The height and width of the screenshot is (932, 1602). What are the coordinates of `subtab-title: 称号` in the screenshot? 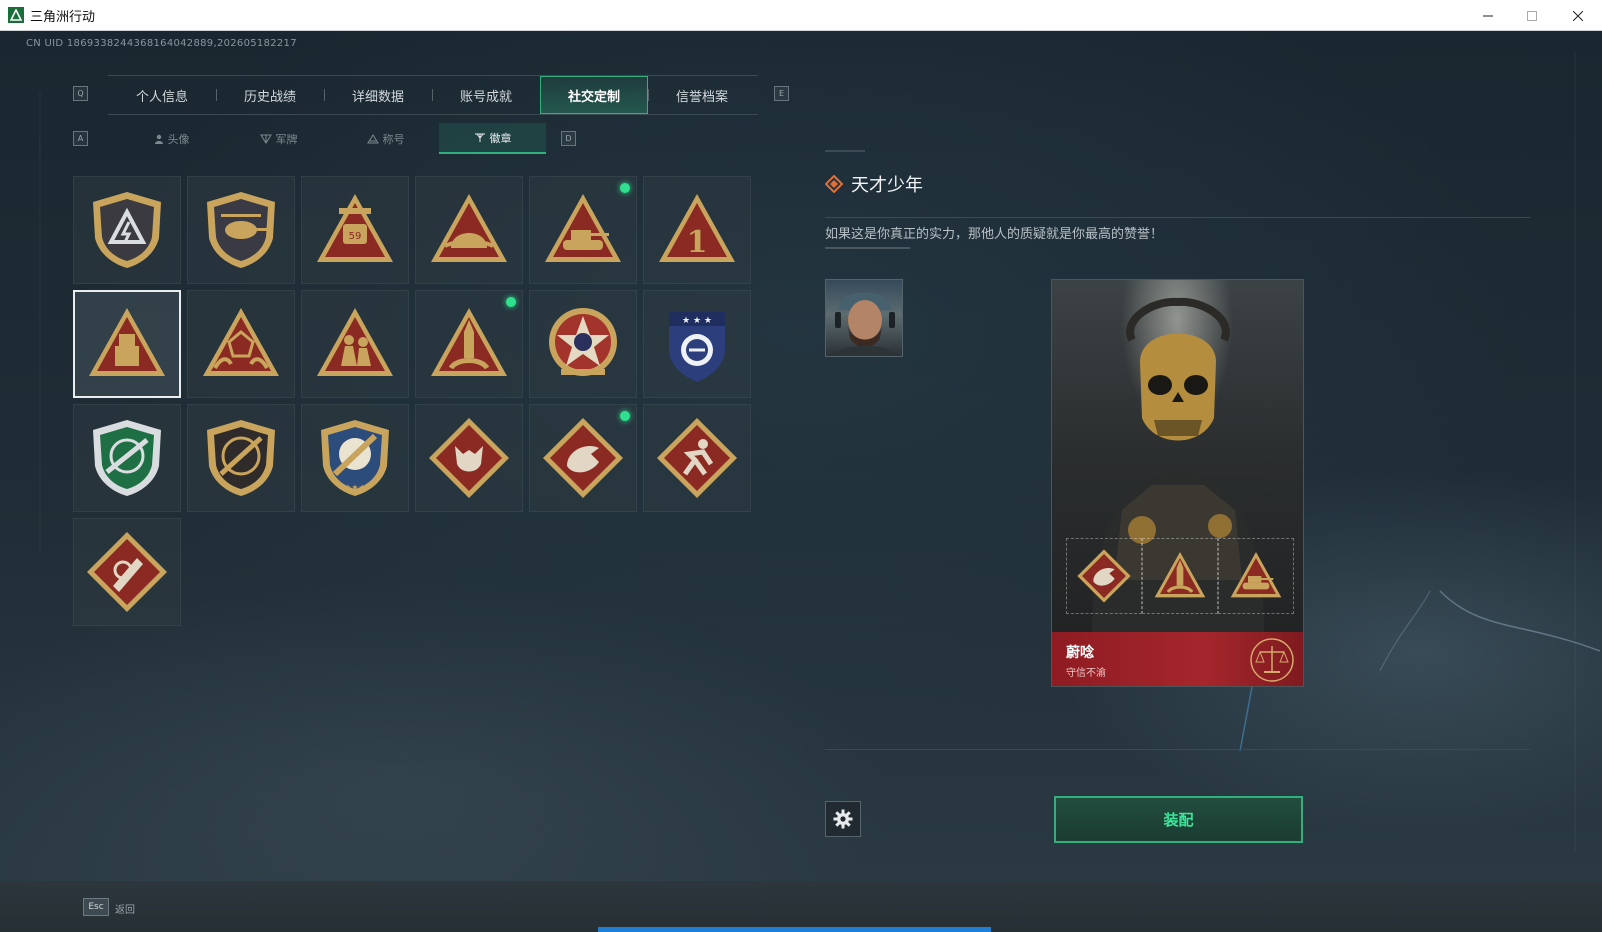 It's located at (385, 138).